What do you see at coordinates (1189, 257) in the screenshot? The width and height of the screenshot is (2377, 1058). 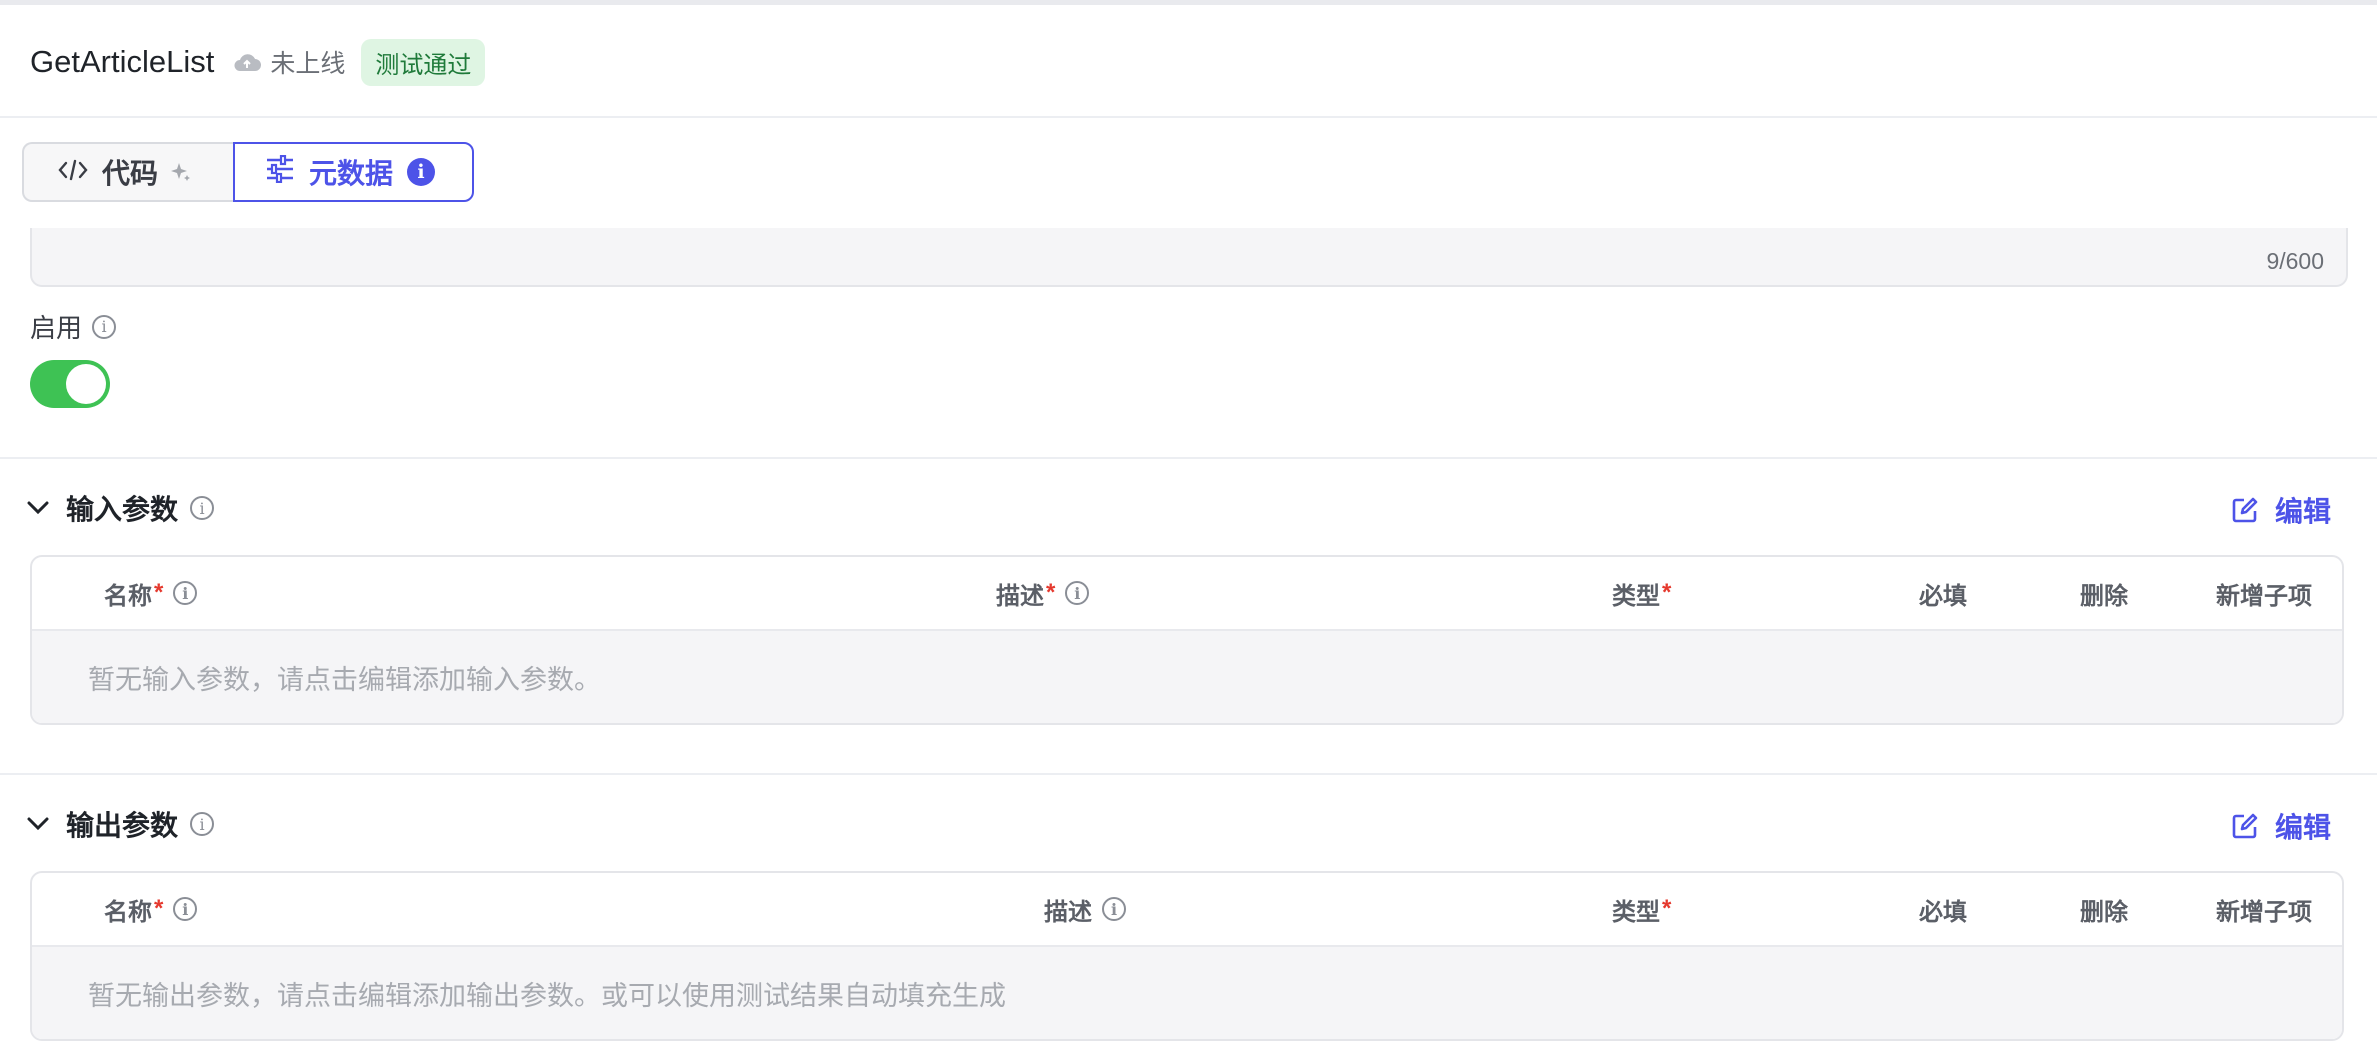 I see `description-textarea: 9/600` at bounding box center [1189, 257].